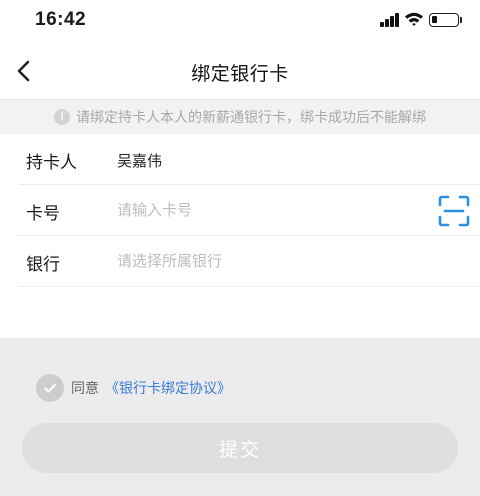 Image resolution: width=480 pixels, height=496 pixels. I want to click on agreement-checkbox, so click(50, 388).